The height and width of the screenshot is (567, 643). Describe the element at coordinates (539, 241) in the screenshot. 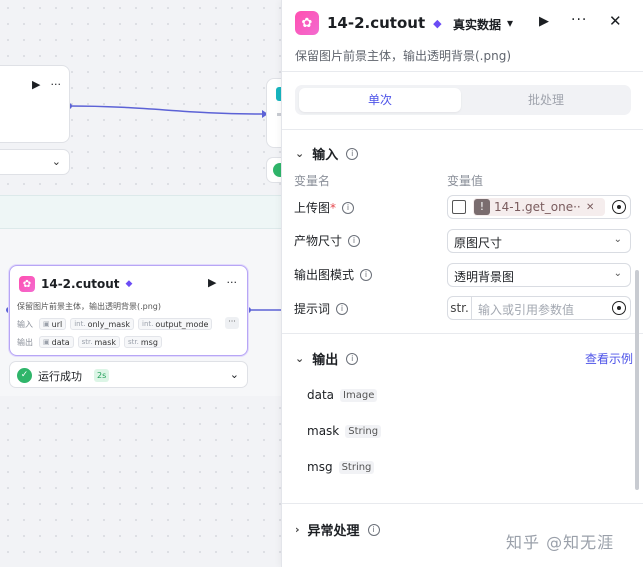

I see `output-size-select: 原图尺寸 ⌄` at that location.